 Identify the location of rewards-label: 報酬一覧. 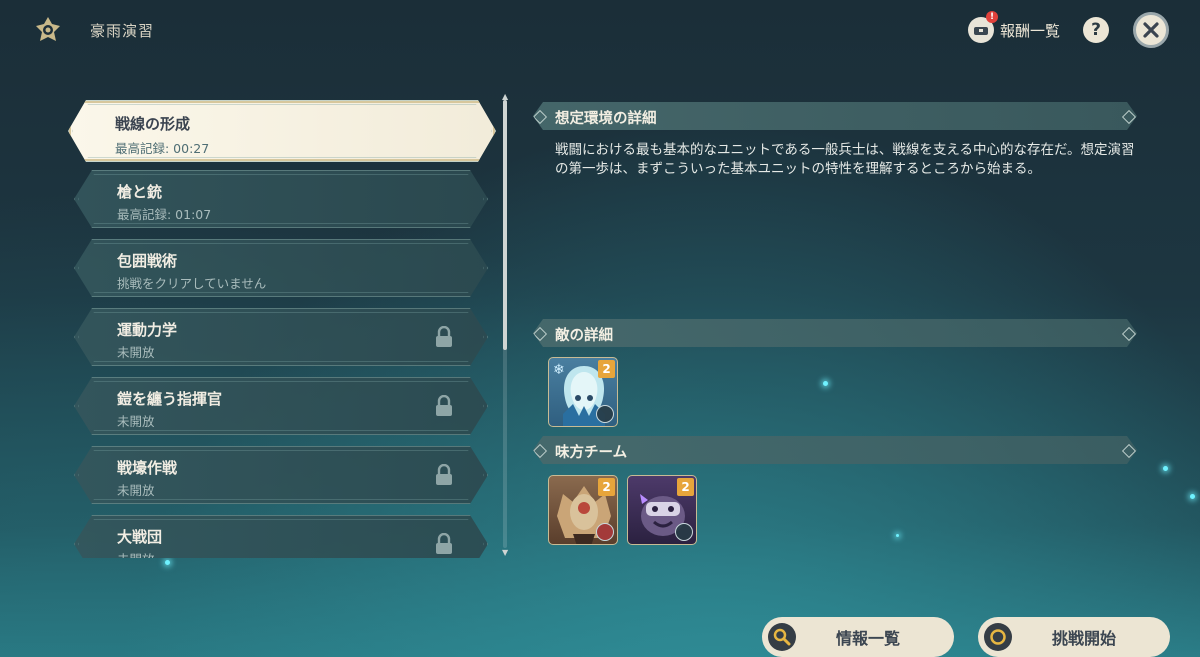
(1030, 30).